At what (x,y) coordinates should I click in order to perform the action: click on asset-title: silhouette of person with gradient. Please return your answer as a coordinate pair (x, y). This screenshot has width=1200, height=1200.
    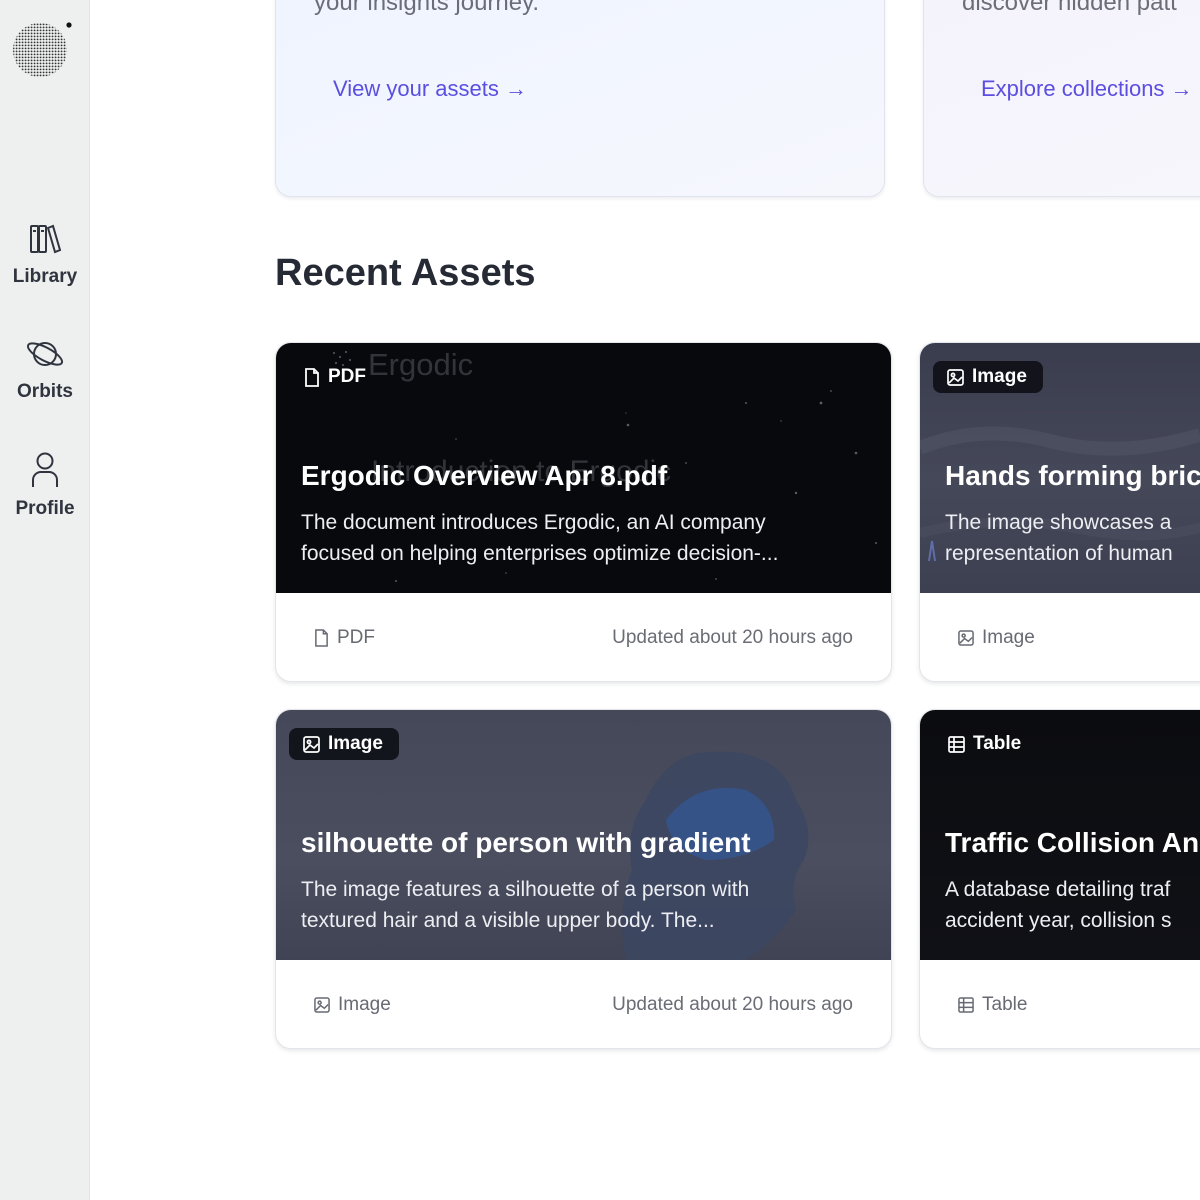
    Looking at the image, I should click on (526, 842).